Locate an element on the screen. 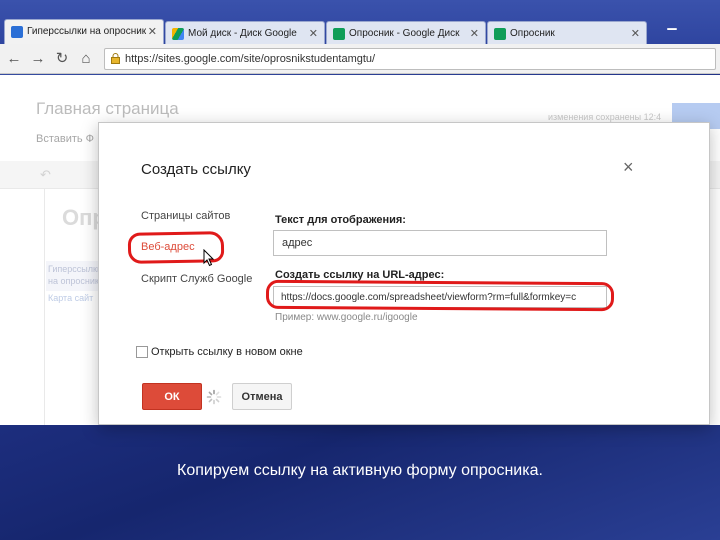 The width and height of the screenshot is (720, 540). tab-label: Опросник - Google Диск is located at coordinates (404, 33).